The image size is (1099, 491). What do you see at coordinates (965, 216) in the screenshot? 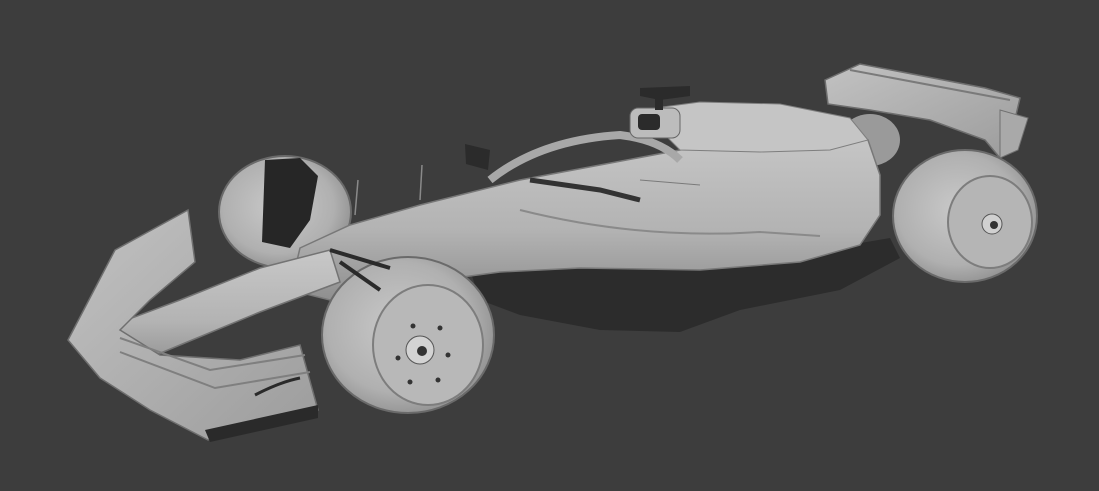
I see `rear-right-tire` at bounding box center [965, 216].